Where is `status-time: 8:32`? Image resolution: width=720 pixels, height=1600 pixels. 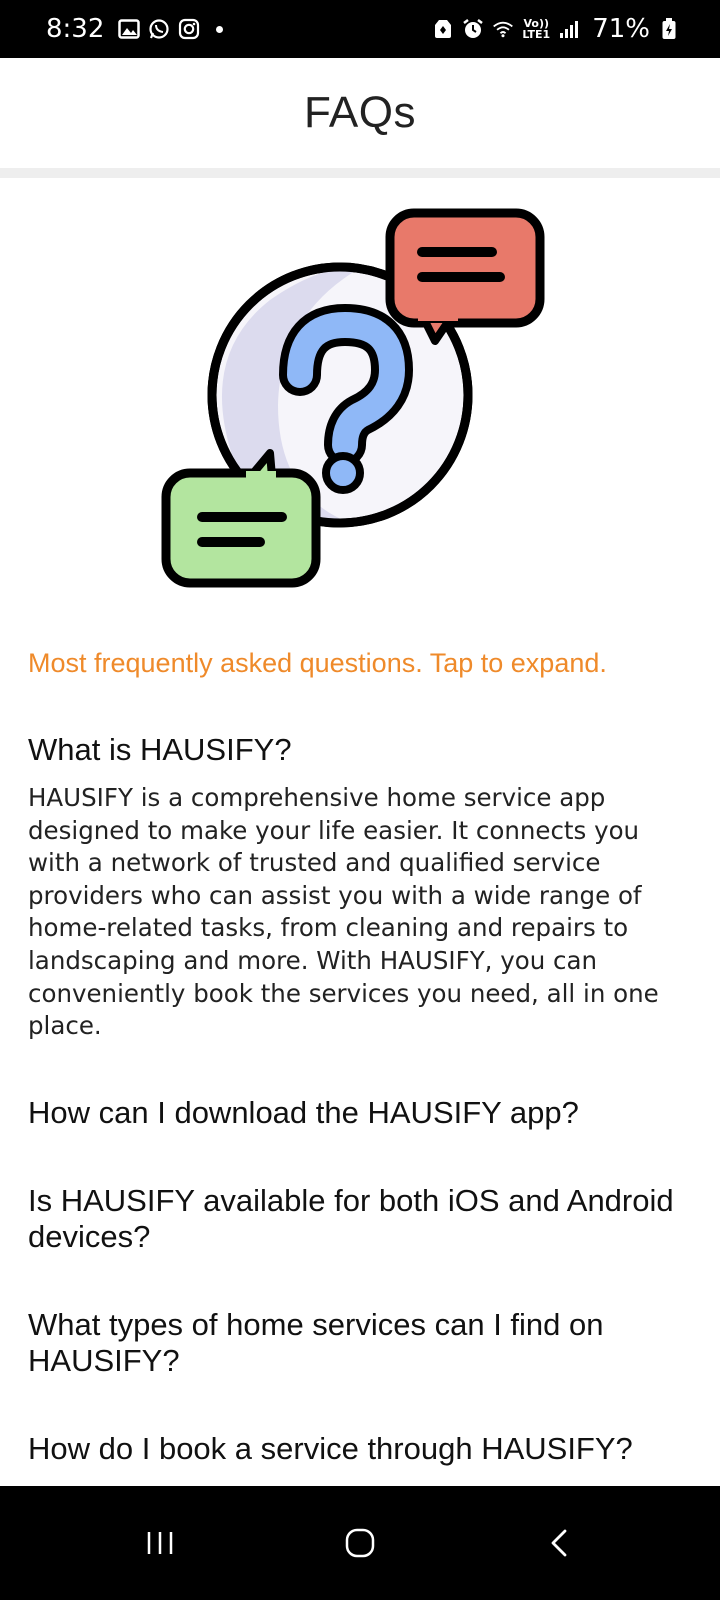
status-time: 8:32 is located at coordinates (75, 29).